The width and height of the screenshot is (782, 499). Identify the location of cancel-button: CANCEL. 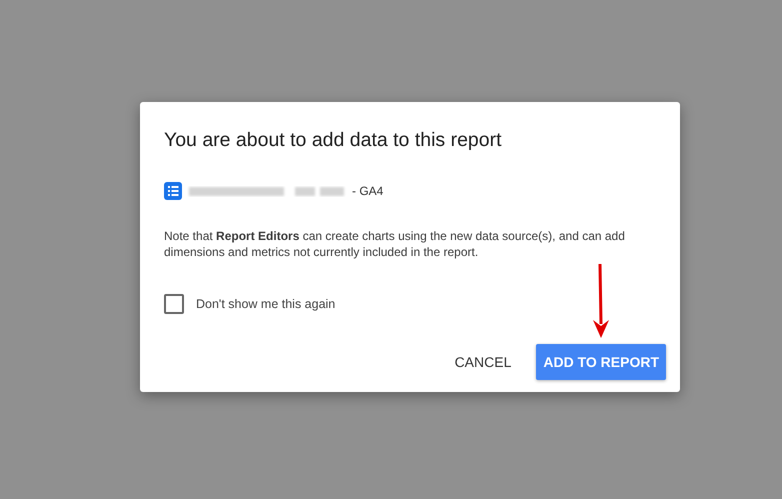
(483, 362).